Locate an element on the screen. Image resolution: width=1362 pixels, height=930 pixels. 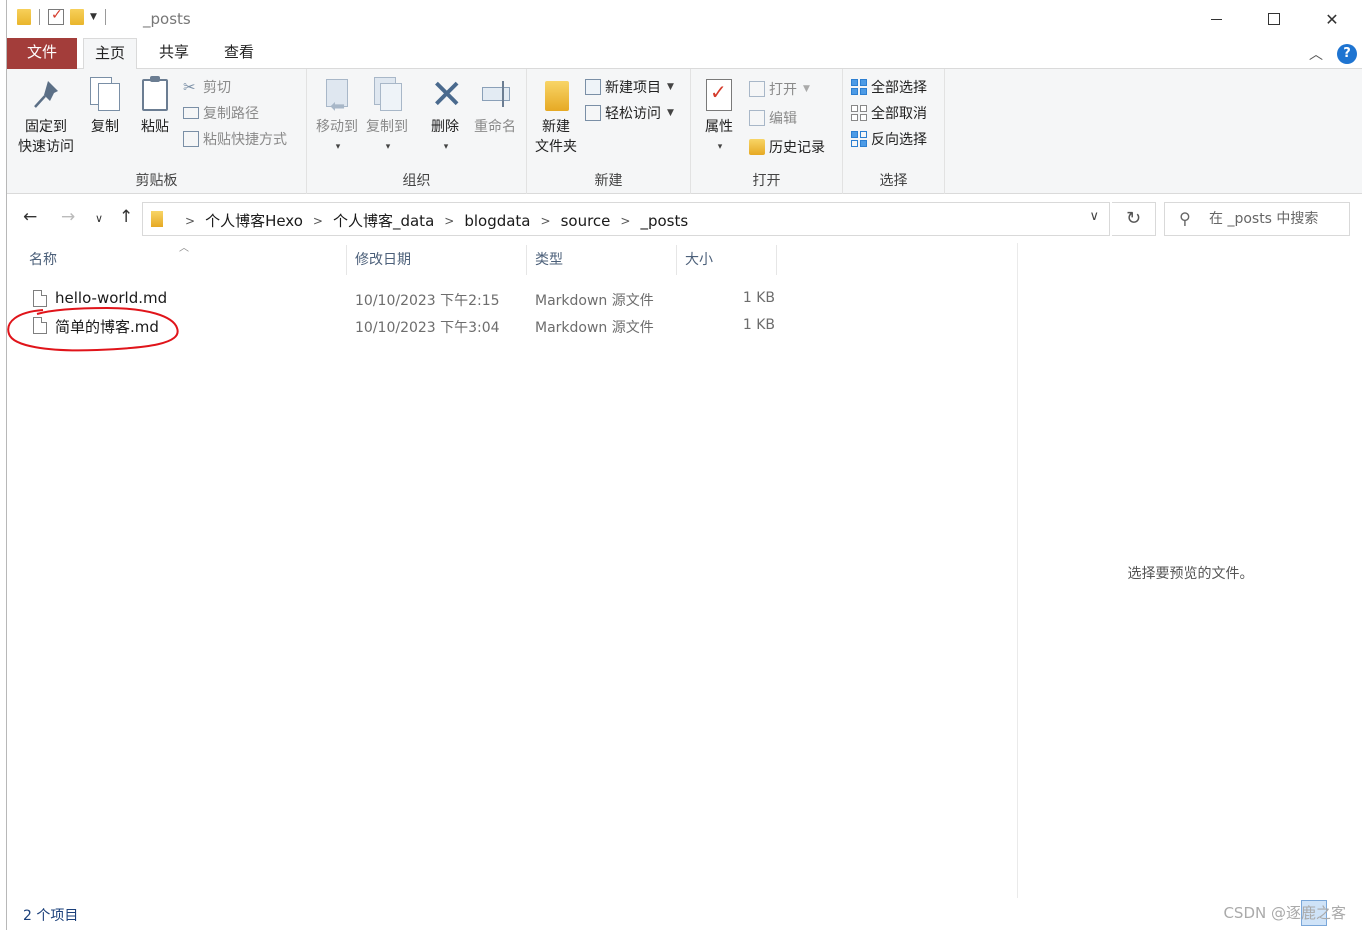
breadcrumb-item: source is located at coordinates (586, 221).